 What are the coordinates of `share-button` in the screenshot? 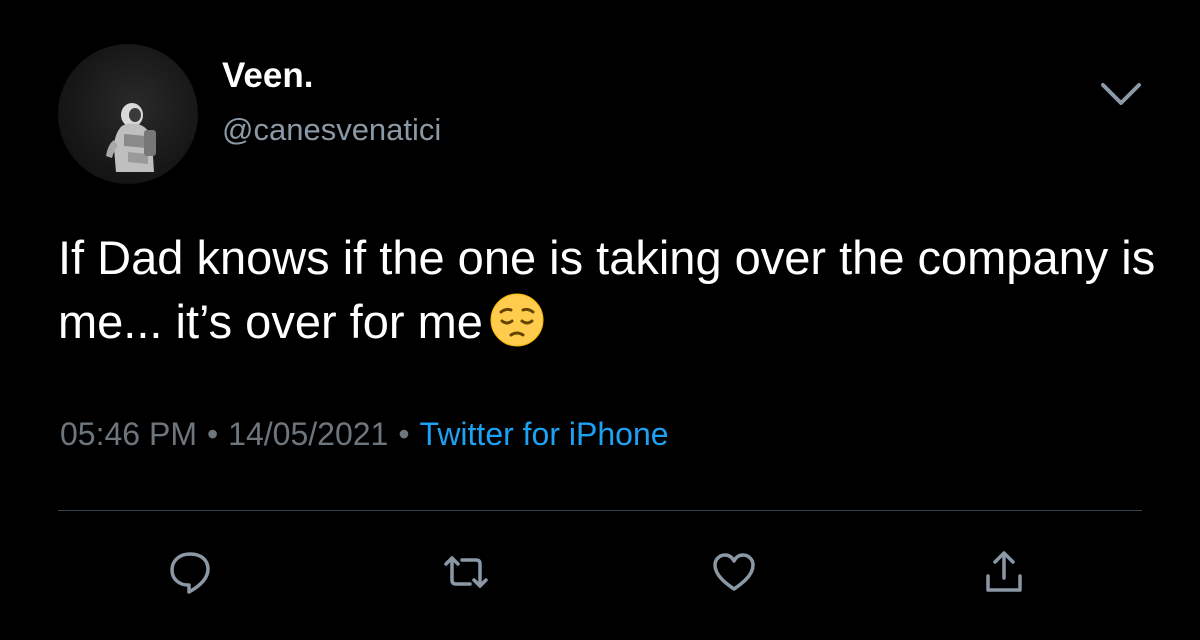 It's located at (1004, 572).